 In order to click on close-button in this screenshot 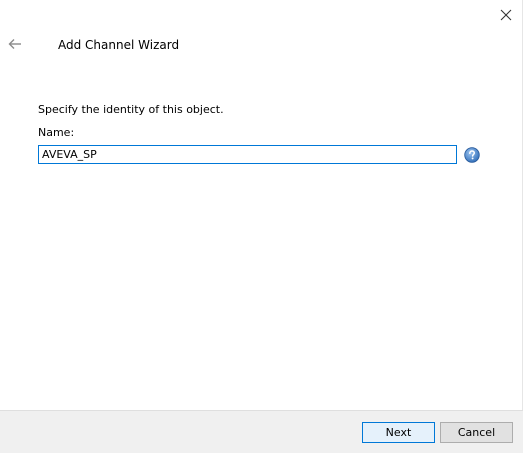, I will do `click(506, 15)`.